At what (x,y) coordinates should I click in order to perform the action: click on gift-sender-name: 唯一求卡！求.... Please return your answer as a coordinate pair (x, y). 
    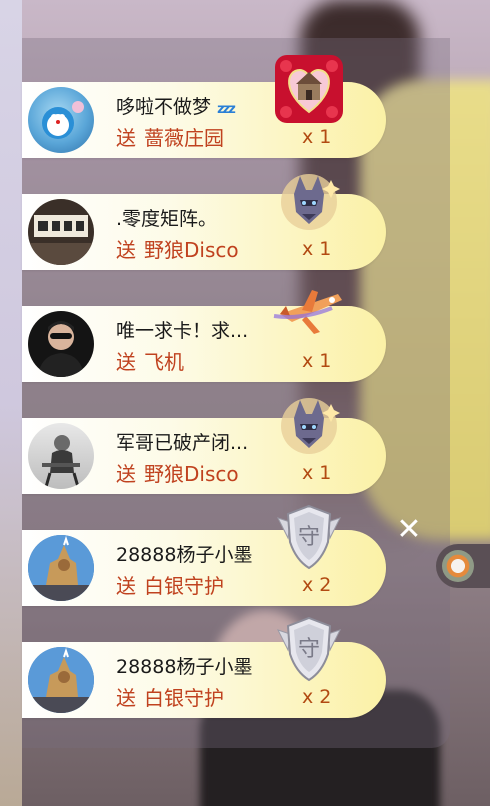
    Looking at the image, I should click on (182, 331).